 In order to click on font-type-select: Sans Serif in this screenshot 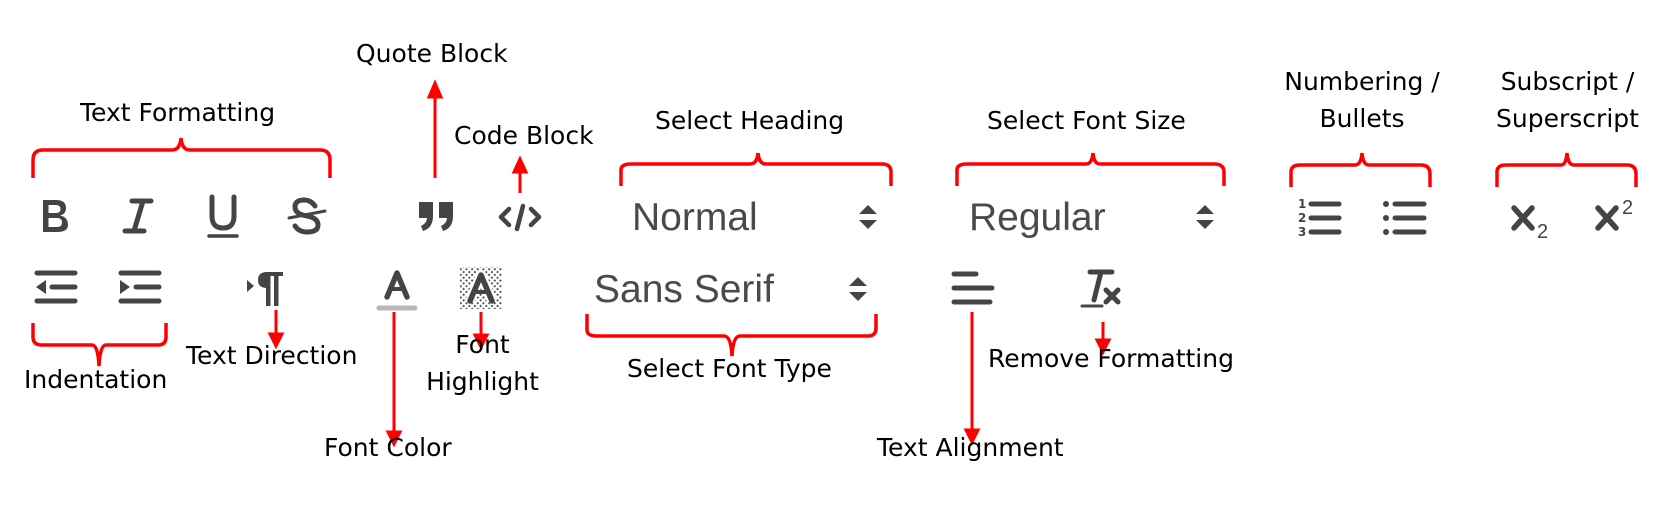, I will do `click(734, 290)`.